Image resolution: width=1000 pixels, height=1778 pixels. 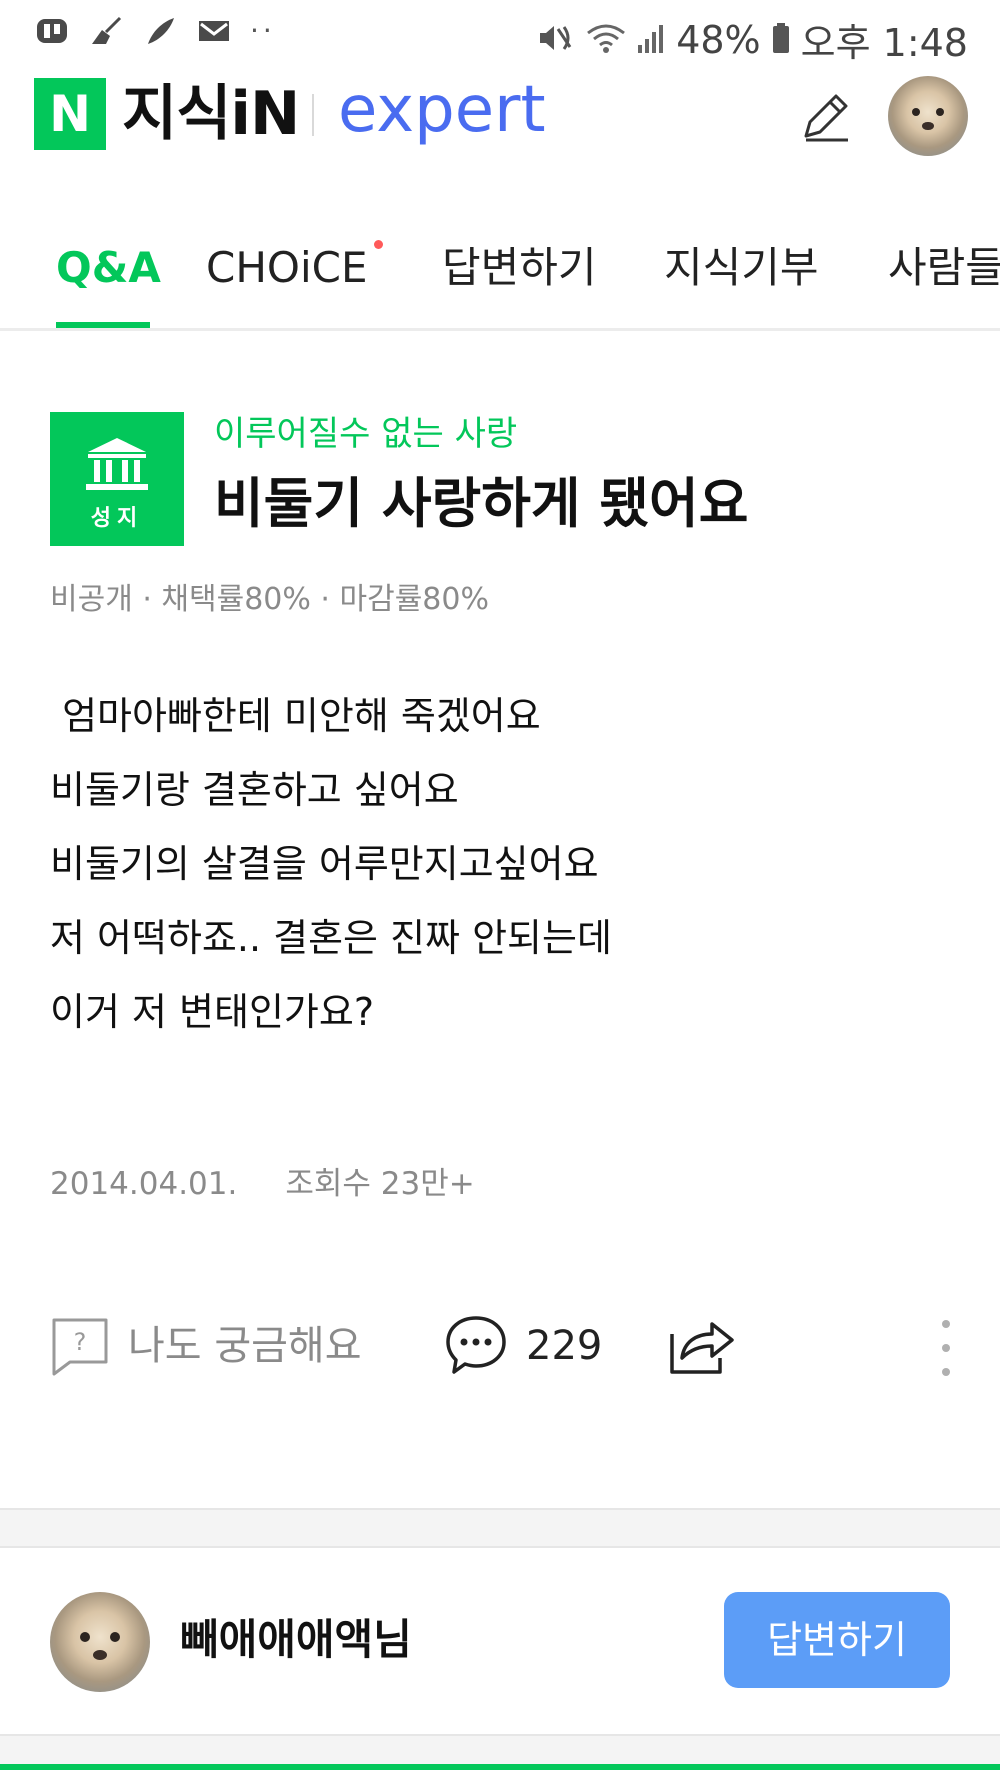 I want to click on status-time: 오후 1:48, so click(x=884, y=43).